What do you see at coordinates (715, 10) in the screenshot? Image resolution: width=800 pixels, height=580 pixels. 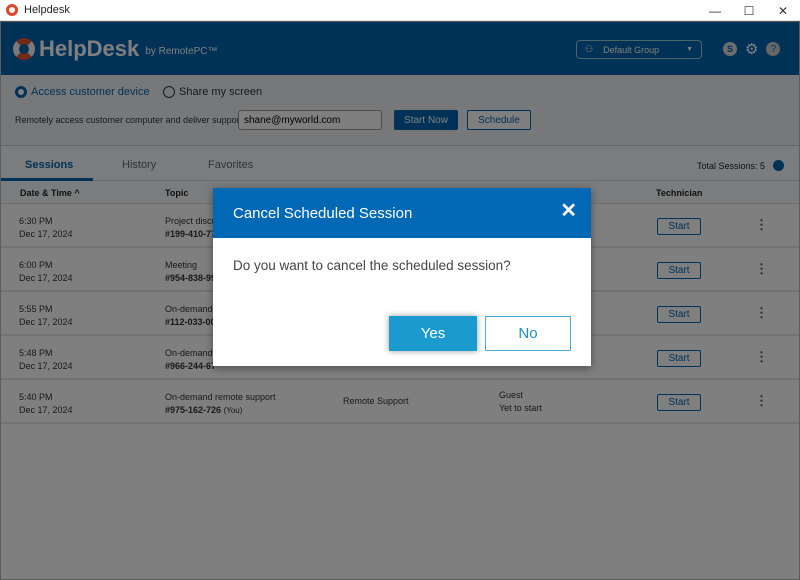 I see `minimize-button: —` at bounding box center [715, 10].